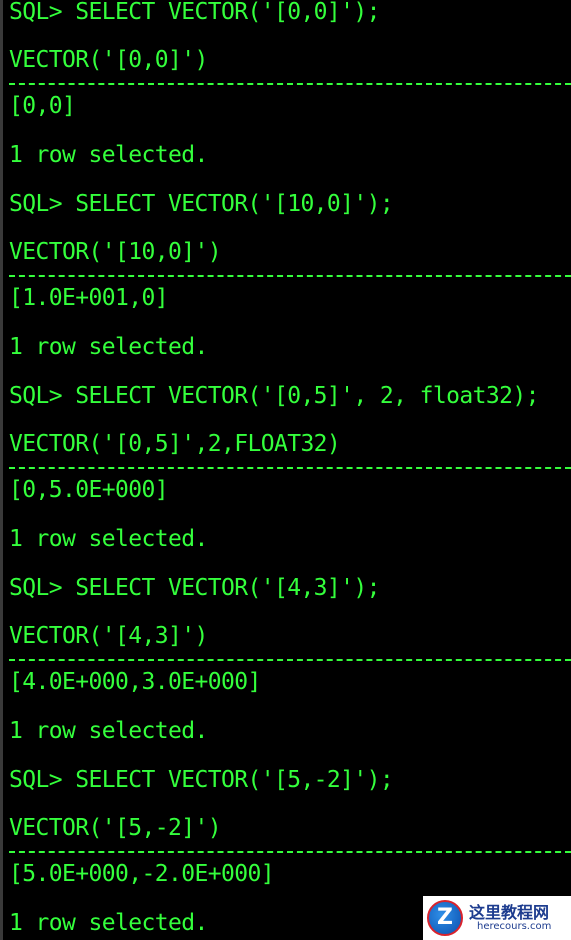  I want to click on site-watermark-logo: Z 这里教程网 herecours.com, so click(497, 918).